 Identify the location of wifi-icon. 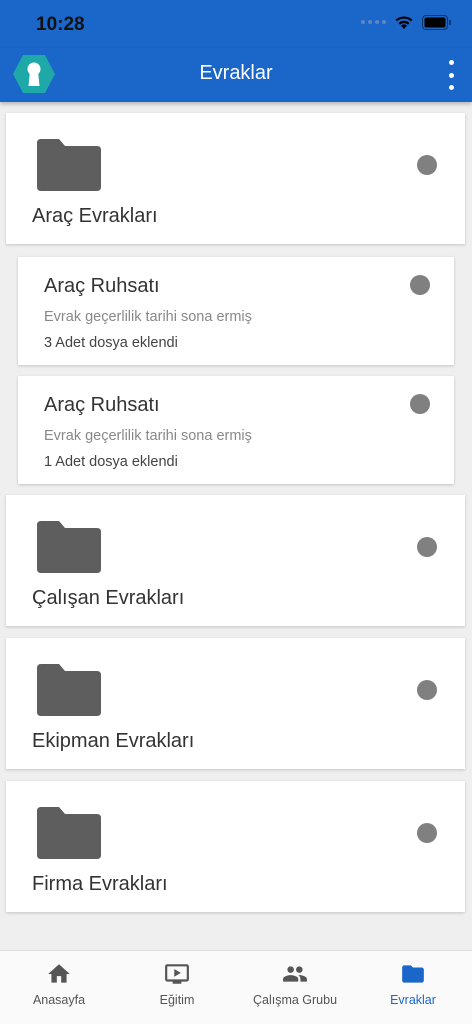
(404, 22).